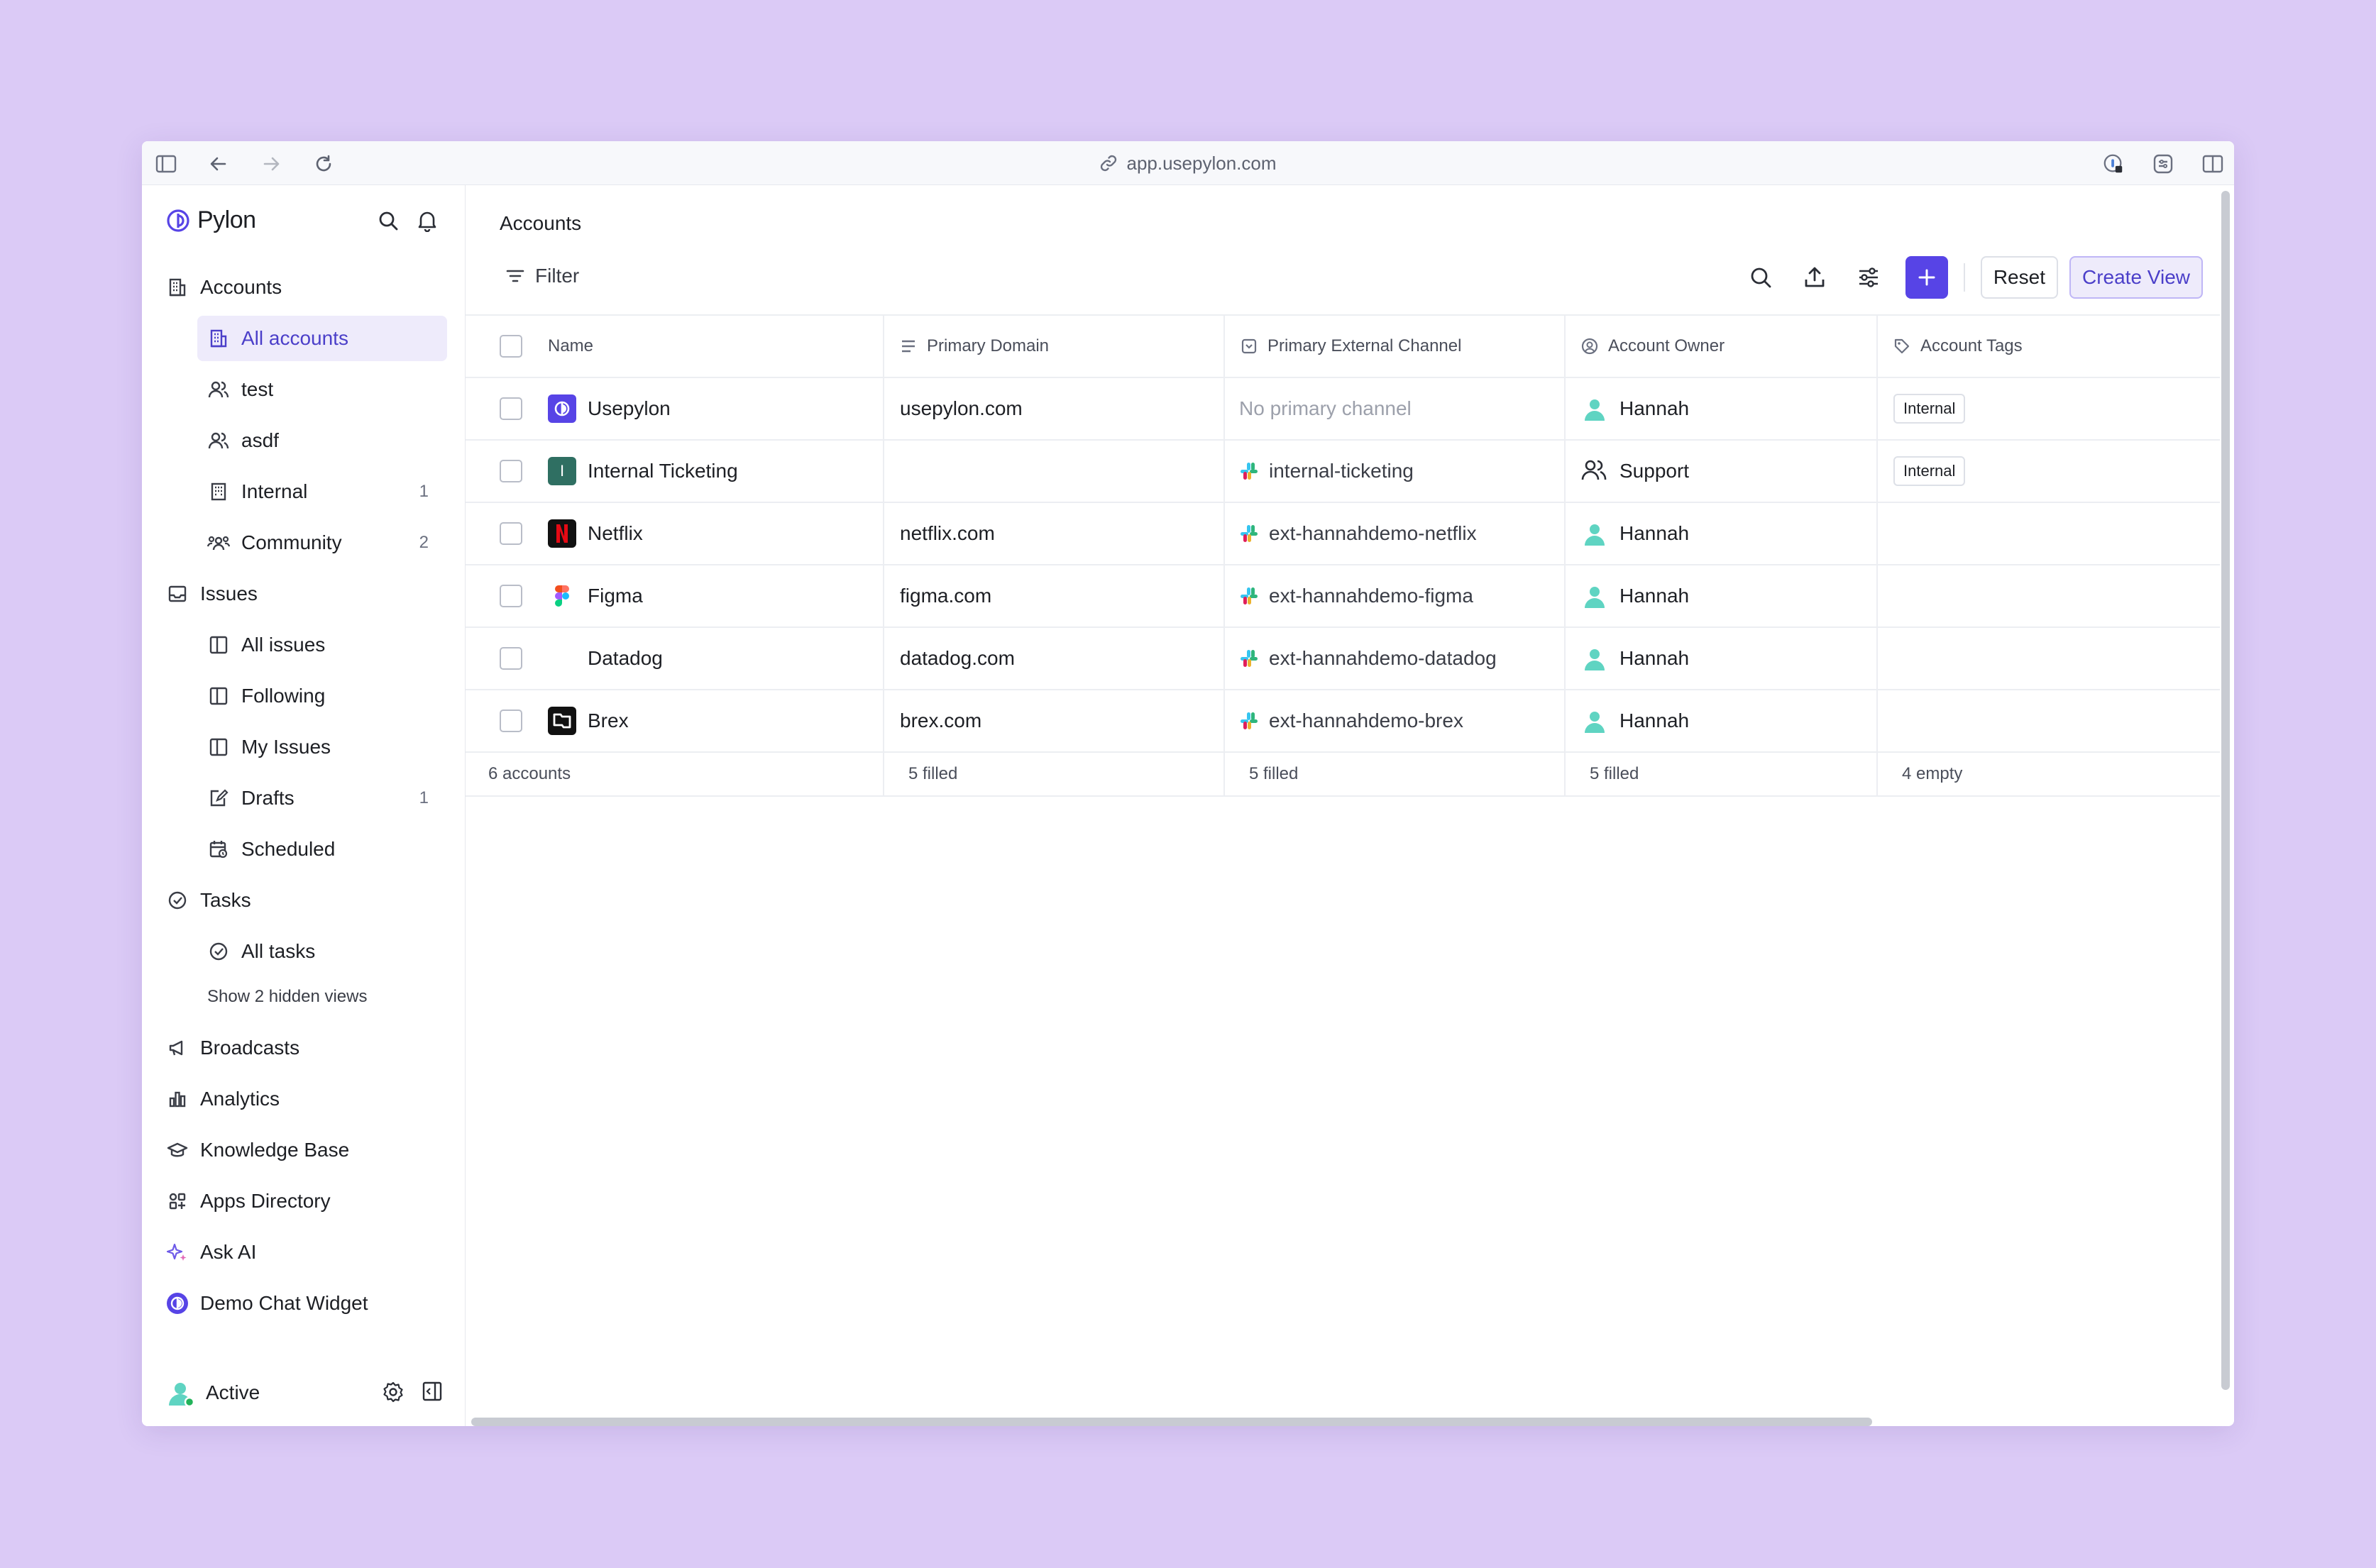 The image size is (2376, 1568). What do you see at coordinates (305, 1201) in the screenshot?
I see `sidebar-item-apps-directory: Apps Directory` at bounding box center [305, 1201].